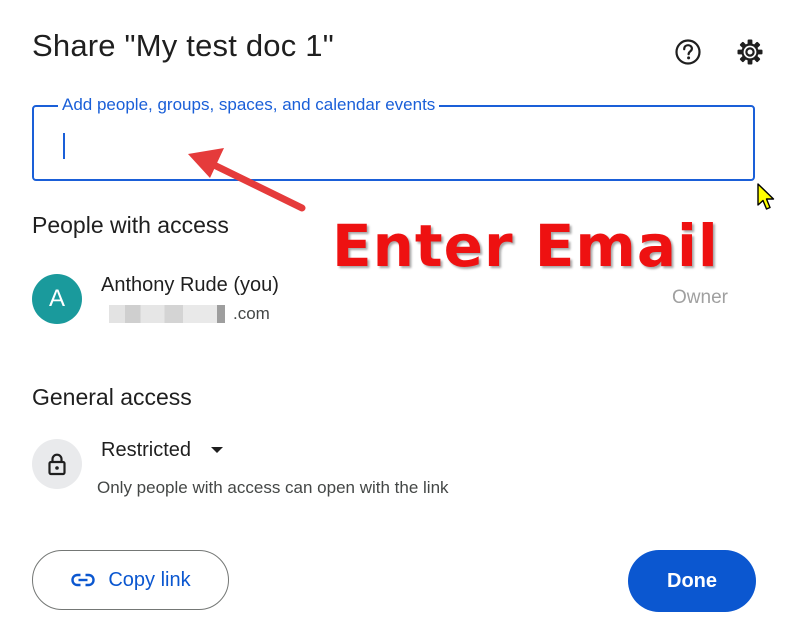  Describe the element at coordinates (251, 313) in the screenshot. I see `email-suffix: .com` at that location.